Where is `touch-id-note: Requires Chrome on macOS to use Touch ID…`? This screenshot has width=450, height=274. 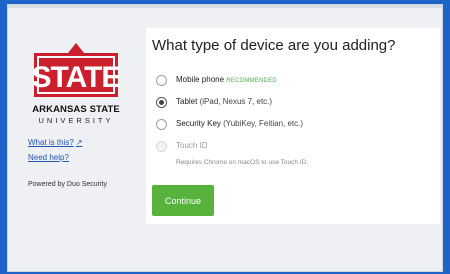
touch-id-note: Requires Chrome on macOS to use Touch ID… is located at coordinates (242, 162).